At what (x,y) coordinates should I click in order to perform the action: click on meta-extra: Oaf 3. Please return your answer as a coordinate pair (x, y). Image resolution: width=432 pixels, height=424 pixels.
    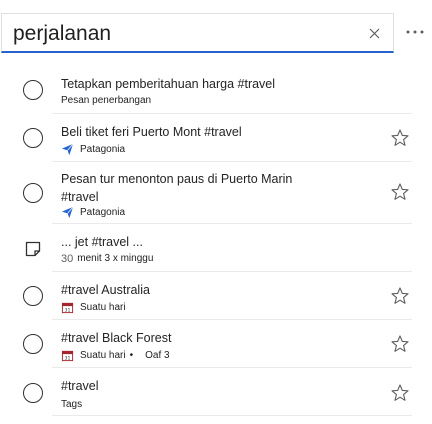
    Looking at the image, I should click on (157, 355).